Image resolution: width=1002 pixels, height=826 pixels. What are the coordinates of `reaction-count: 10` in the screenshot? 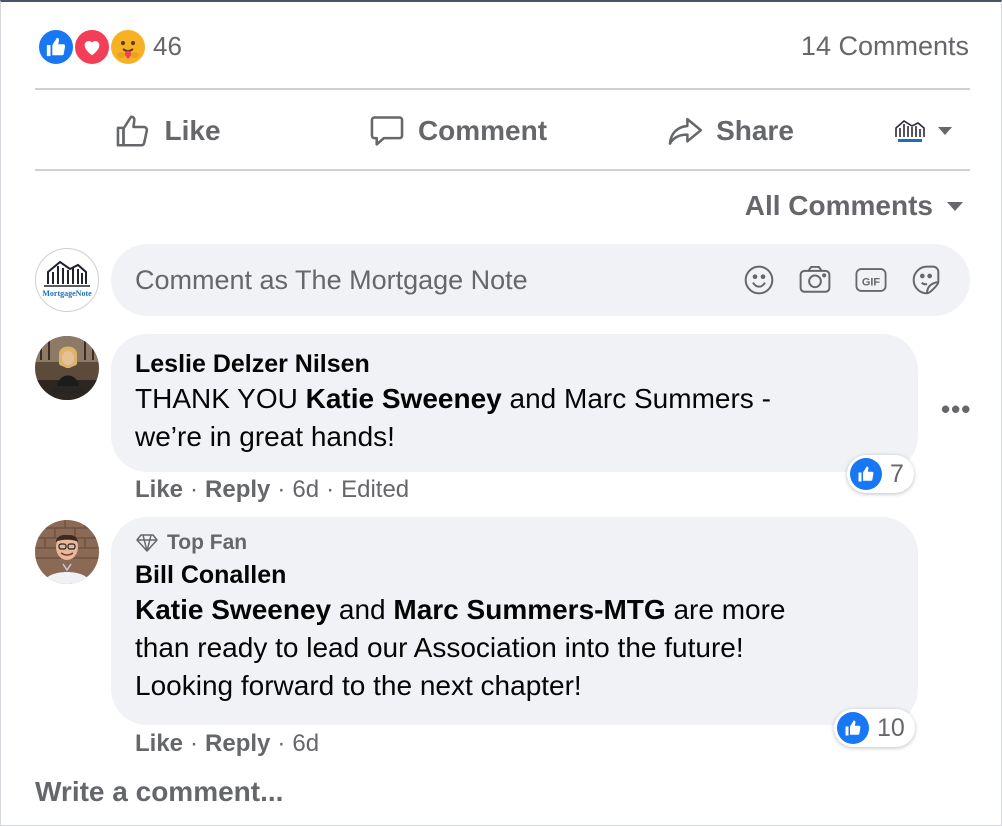 It's located at (891, 727).